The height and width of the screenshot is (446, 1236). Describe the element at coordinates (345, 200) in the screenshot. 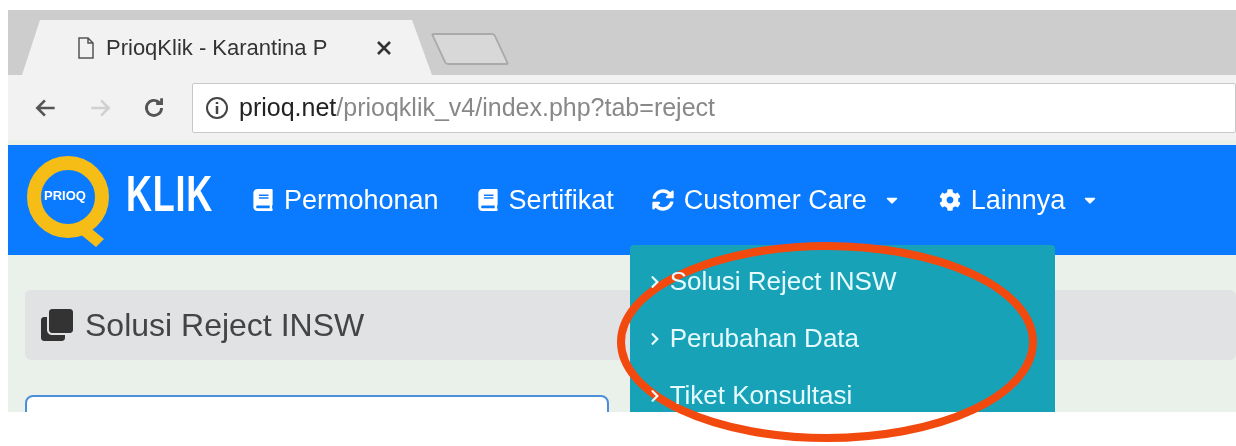

I see `nav-link: Permohonan` at that location.